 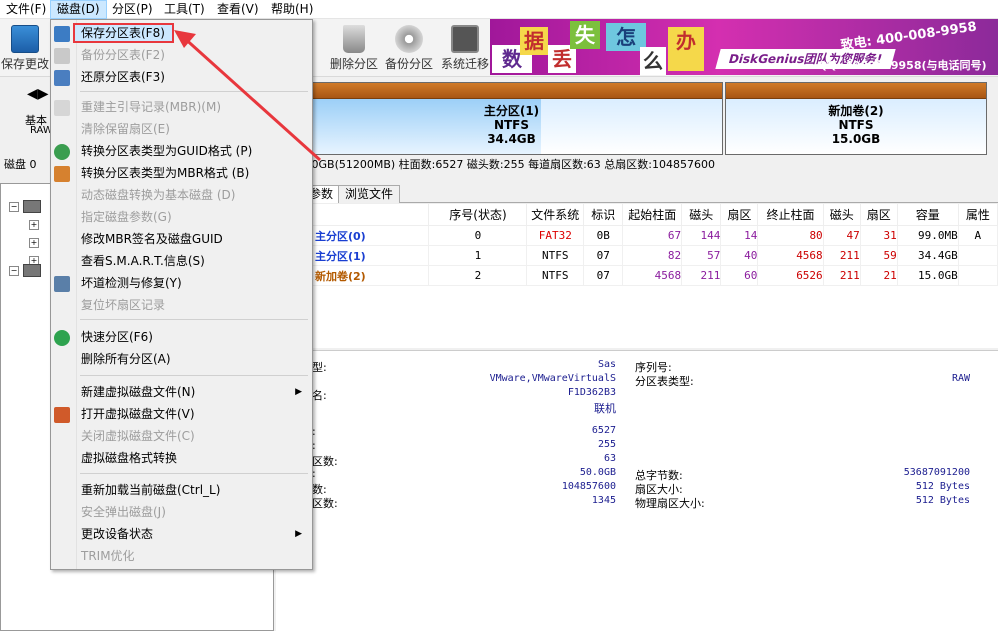 What do you see at coordinates (555, 214) in the screenshot?
I see `col-header: 文件系统` at bounding box center [555, 214].